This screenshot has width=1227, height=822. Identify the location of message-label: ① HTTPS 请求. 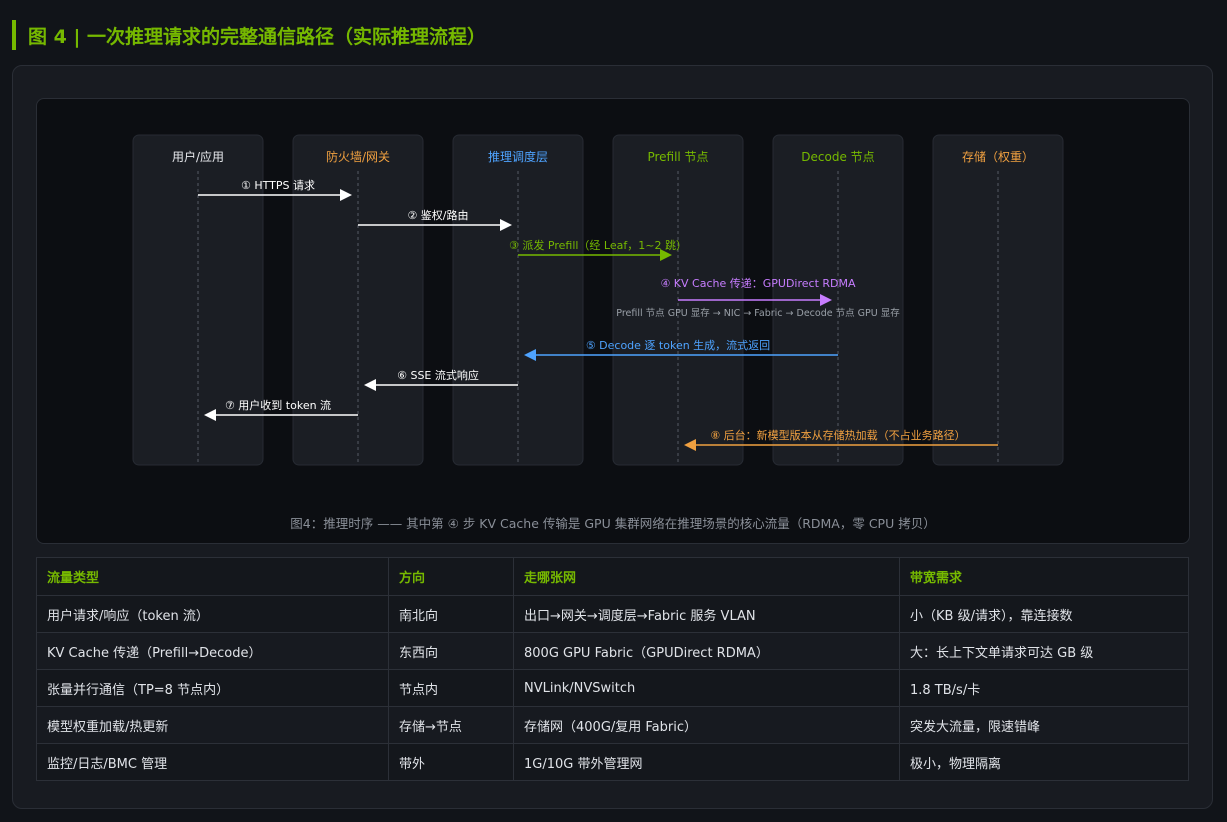
(278, 185).